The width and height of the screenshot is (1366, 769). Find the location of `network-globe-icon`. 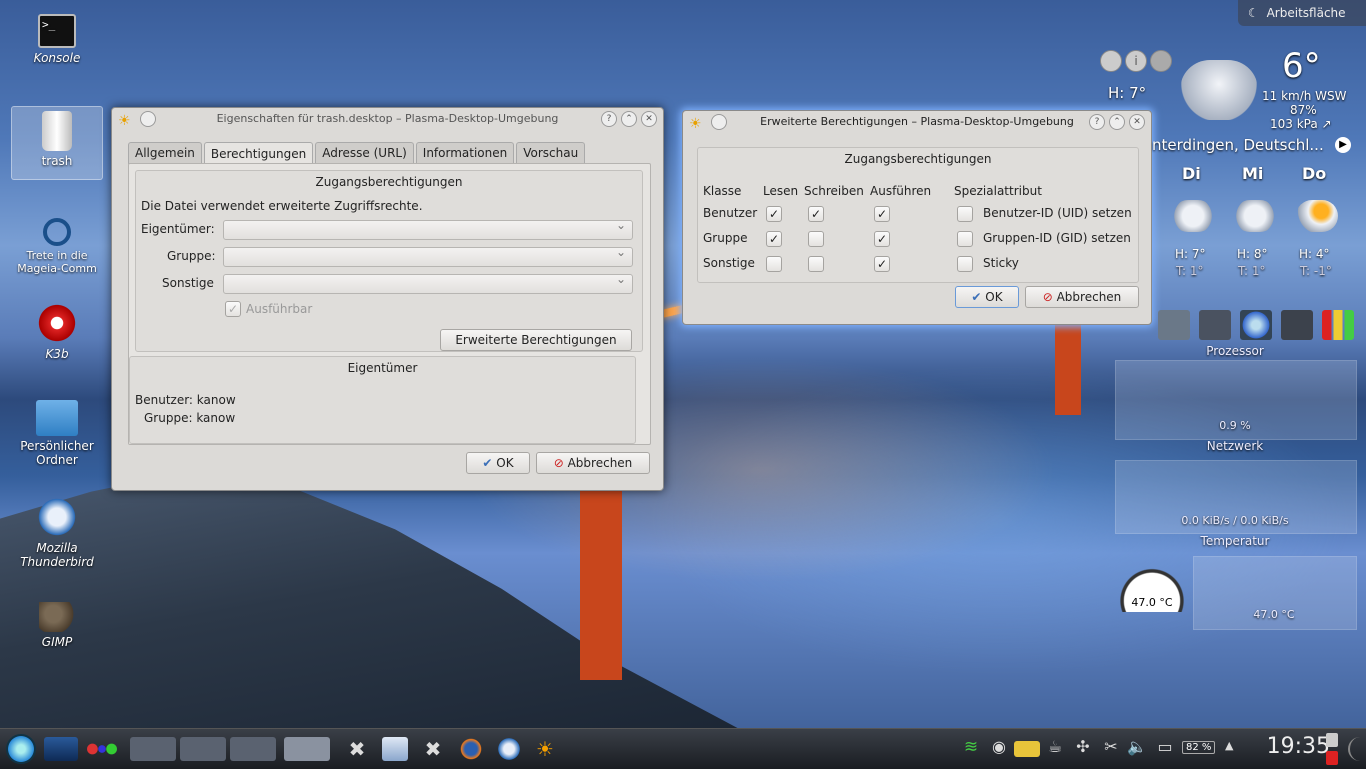

network-globe-icon is located at coordinates (1256, 325).